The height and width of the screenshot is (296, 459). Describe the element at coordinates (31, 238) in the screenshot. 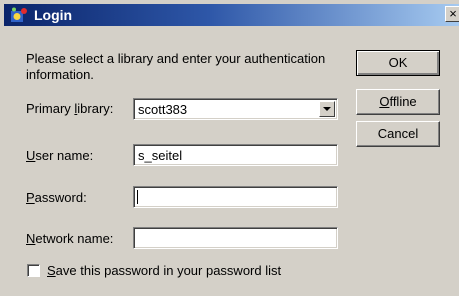

I see `network-name-mnemonic: N` at that location.